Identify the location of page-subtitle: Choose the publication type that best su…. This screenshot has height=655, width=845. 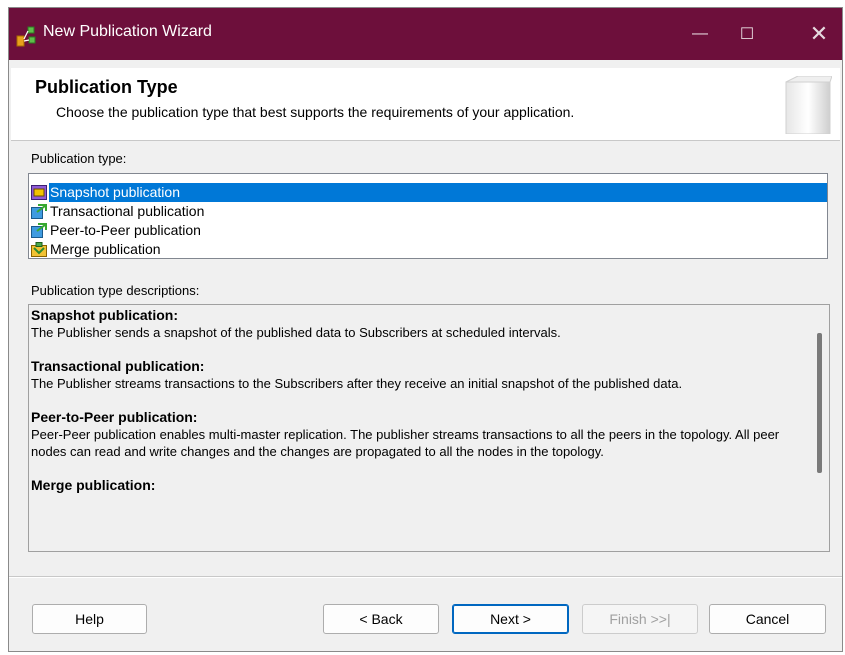
(315, 112).